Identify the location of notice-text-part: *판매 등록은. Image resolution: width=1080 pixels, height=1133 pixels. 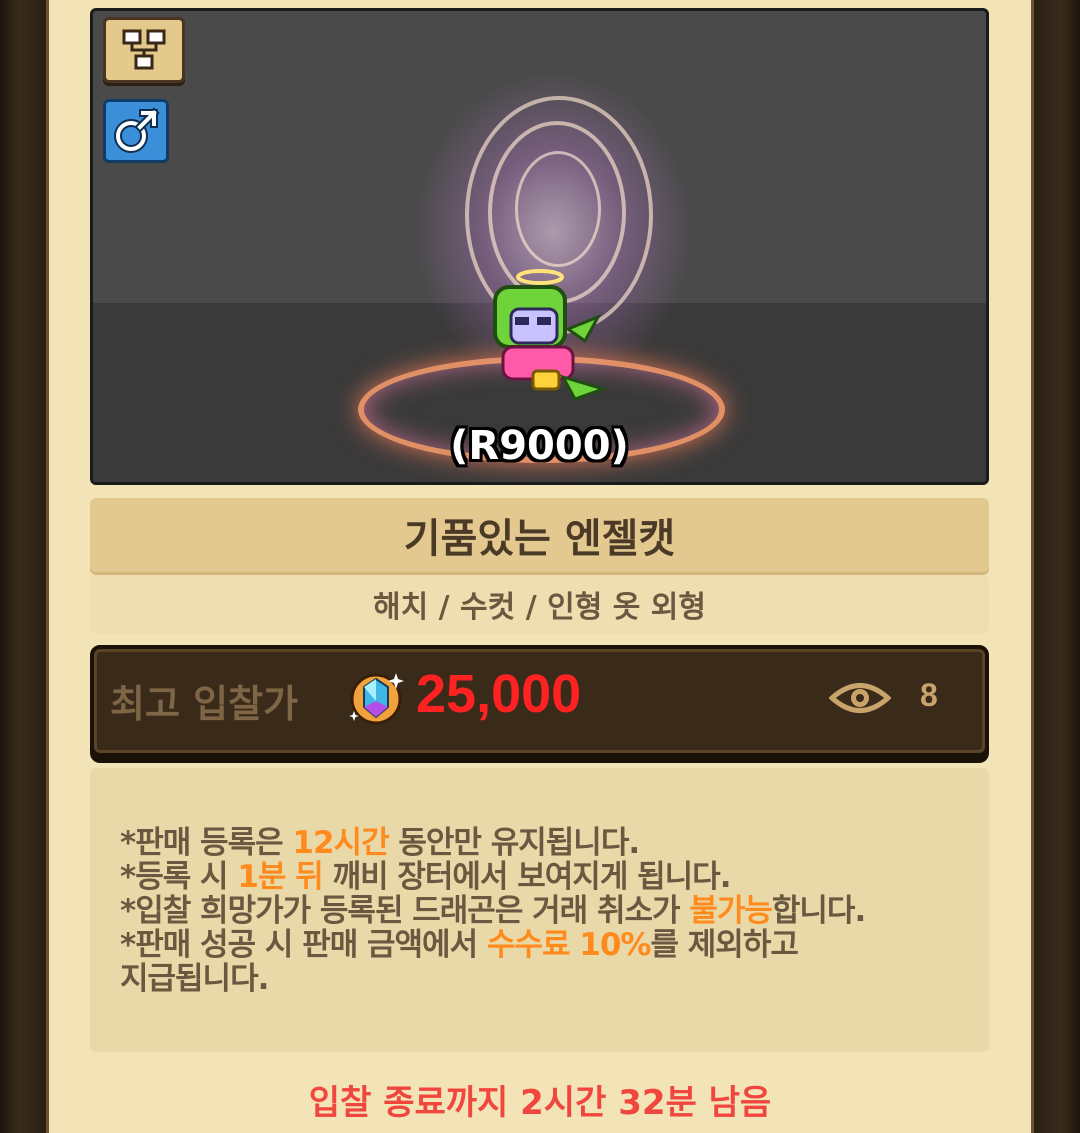
(206, 843).